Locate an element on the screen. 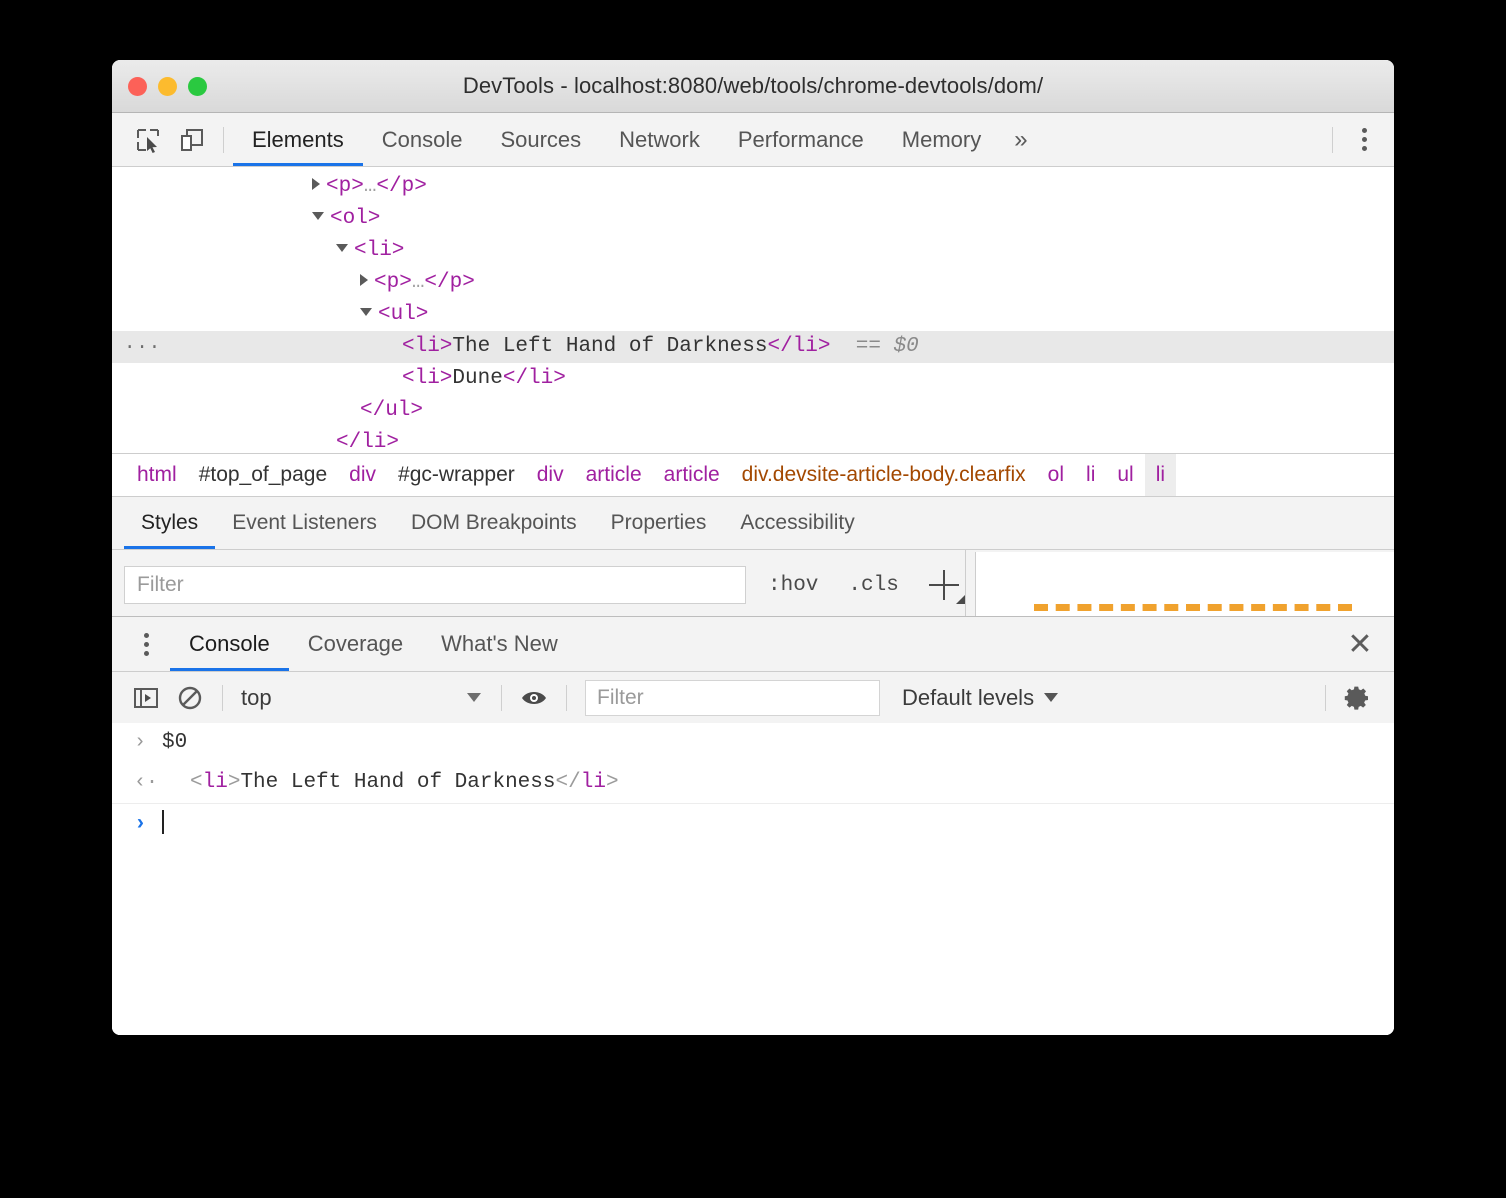 This screenshot has width=1506, height=1198. tab-sources: Sources is located at coordinates (540, 139).